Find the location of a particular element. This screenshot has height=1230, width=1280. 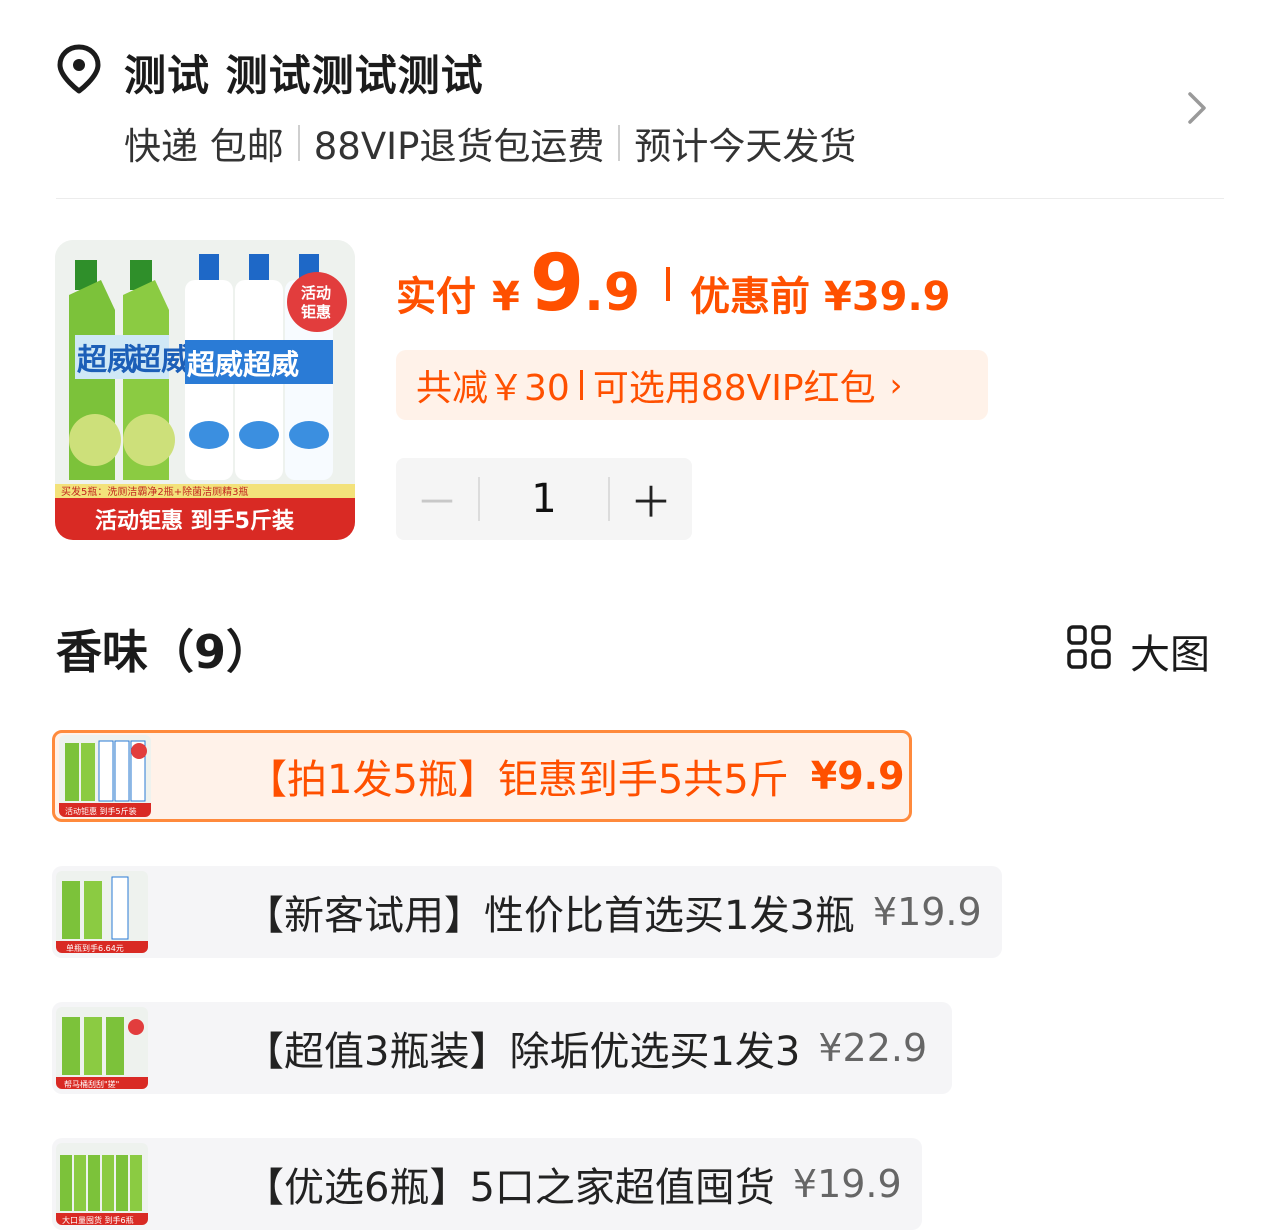

brand-logo-text: 超威 is located at coordinates (107, 360).